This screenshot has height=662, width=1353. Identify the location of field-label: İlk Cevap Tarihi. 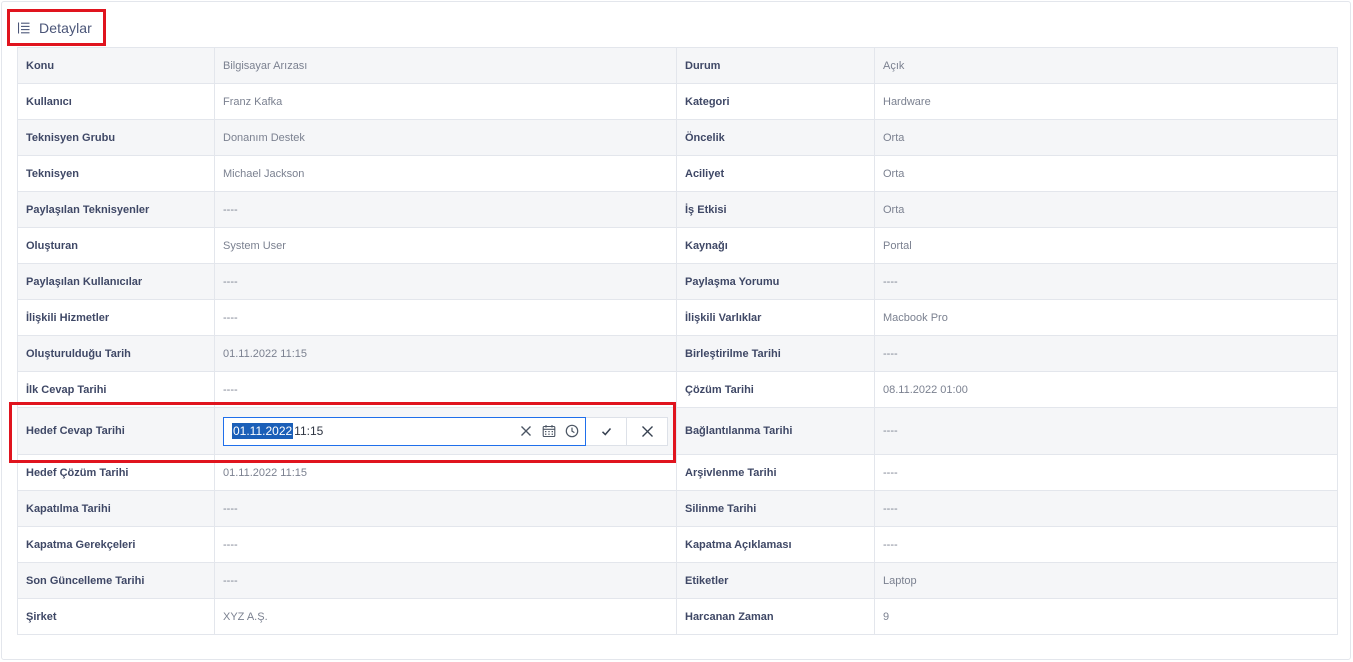
(116, 389).